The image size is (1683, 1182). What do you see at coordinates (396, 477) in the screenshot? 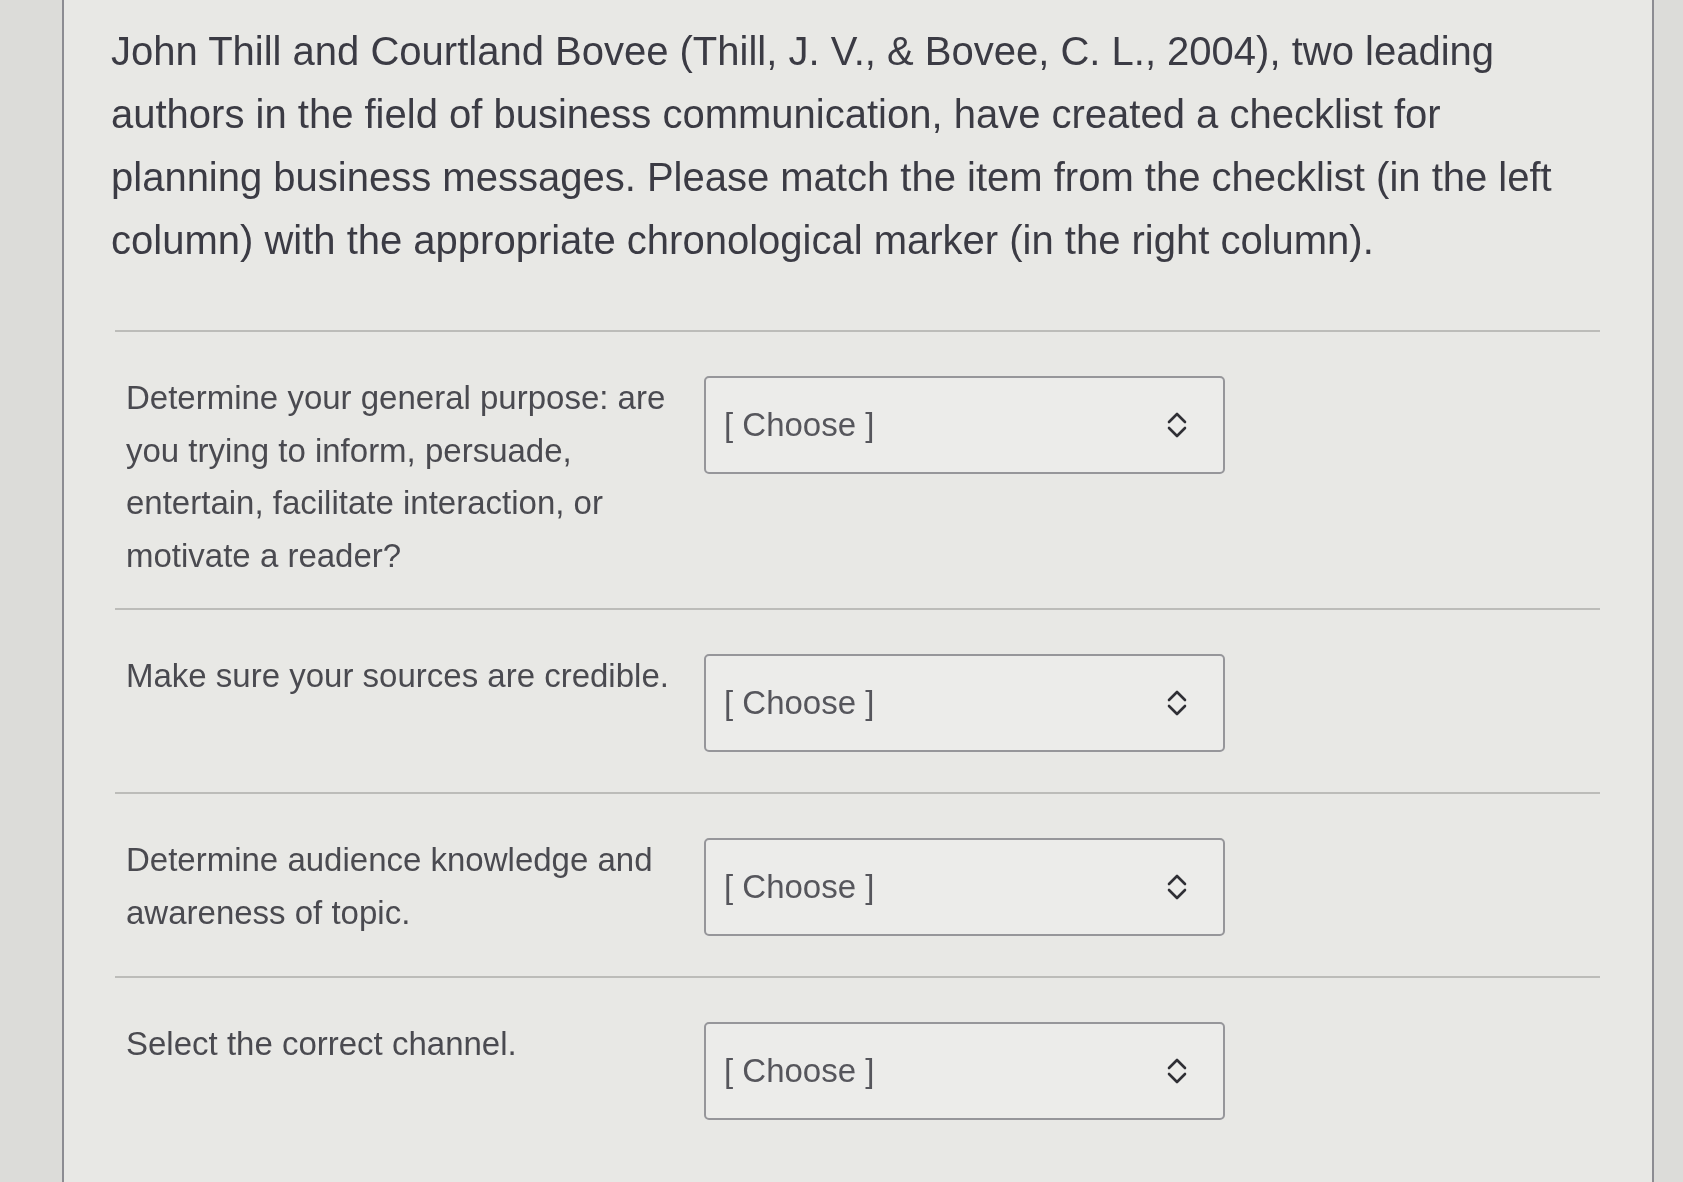
I see `prompt-text: Determine your general purpose: are you trying to inform, persuade, entertain, facilitate interaction, or motivate a reader?` at bounding box center [396, 477].